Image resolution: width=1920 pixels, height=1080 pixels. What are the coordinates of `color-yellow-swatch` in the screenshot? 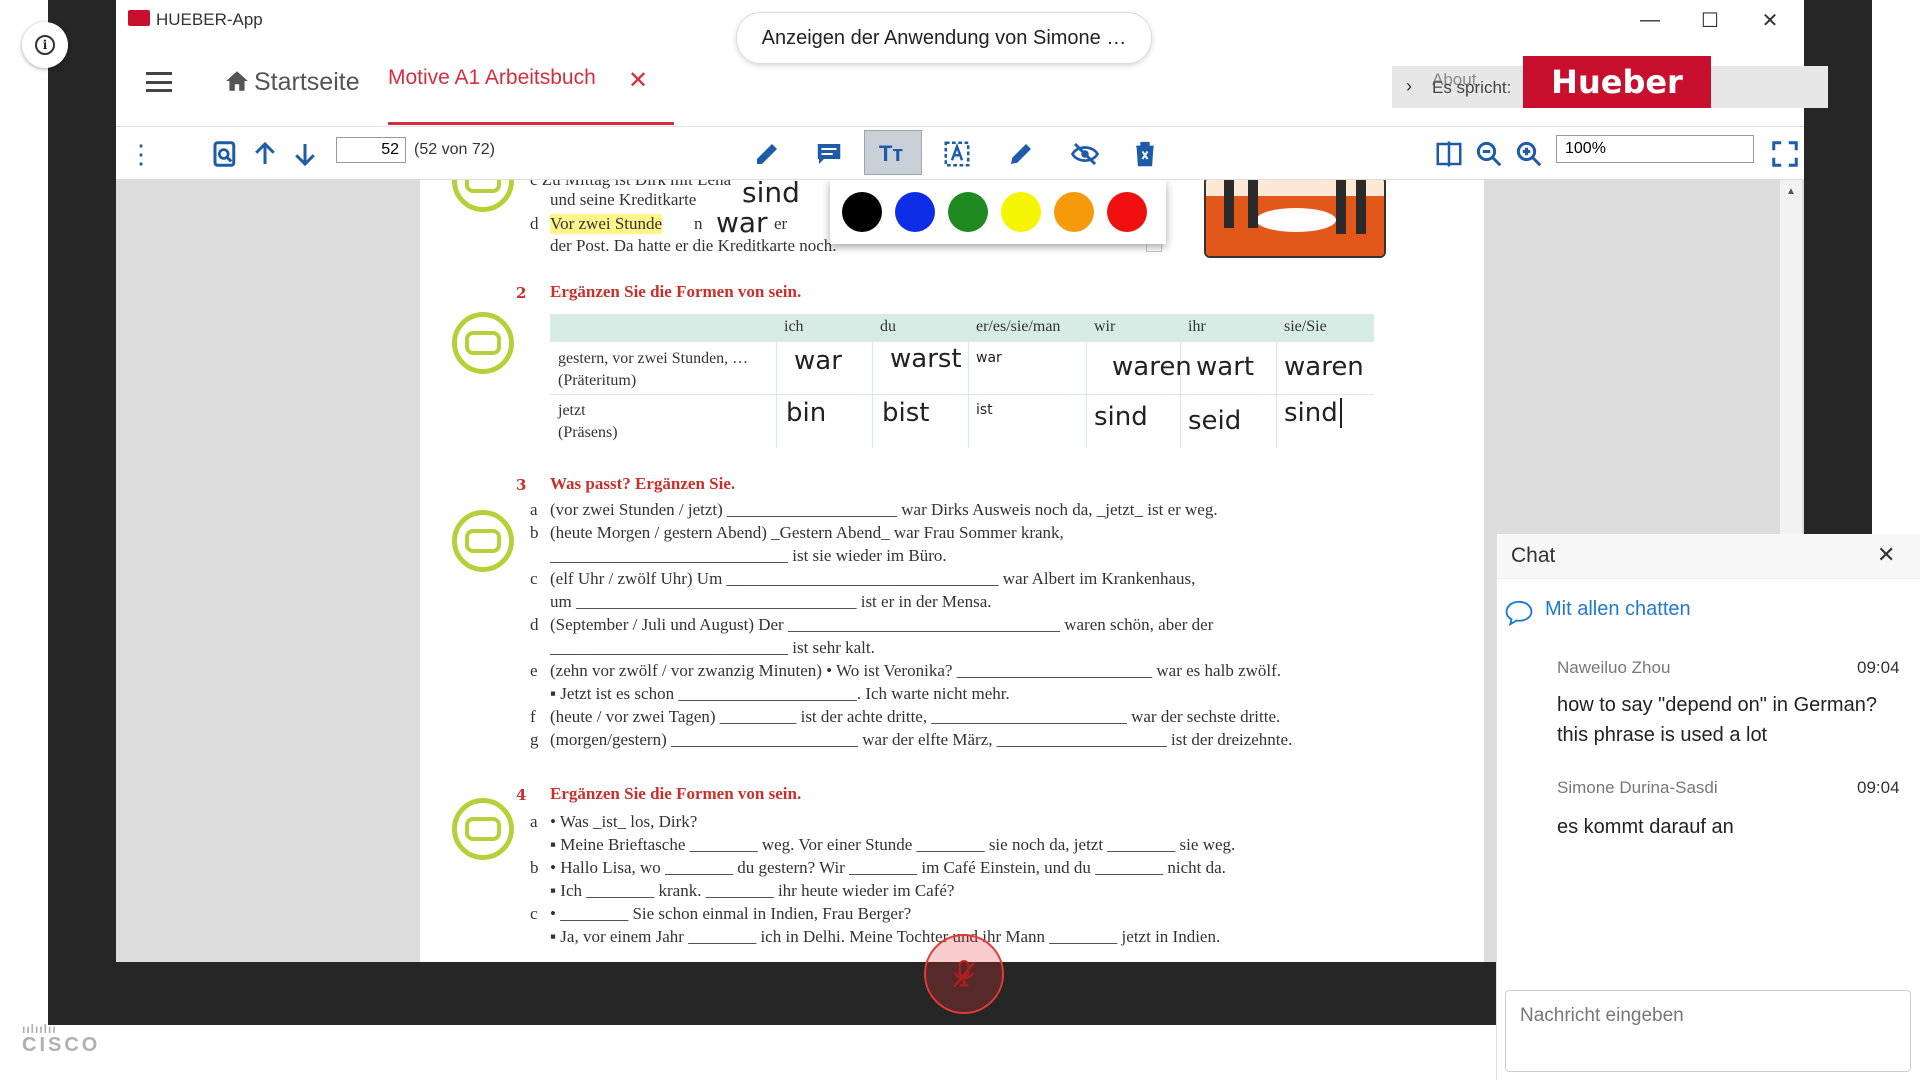 It's located at (1021, 212).